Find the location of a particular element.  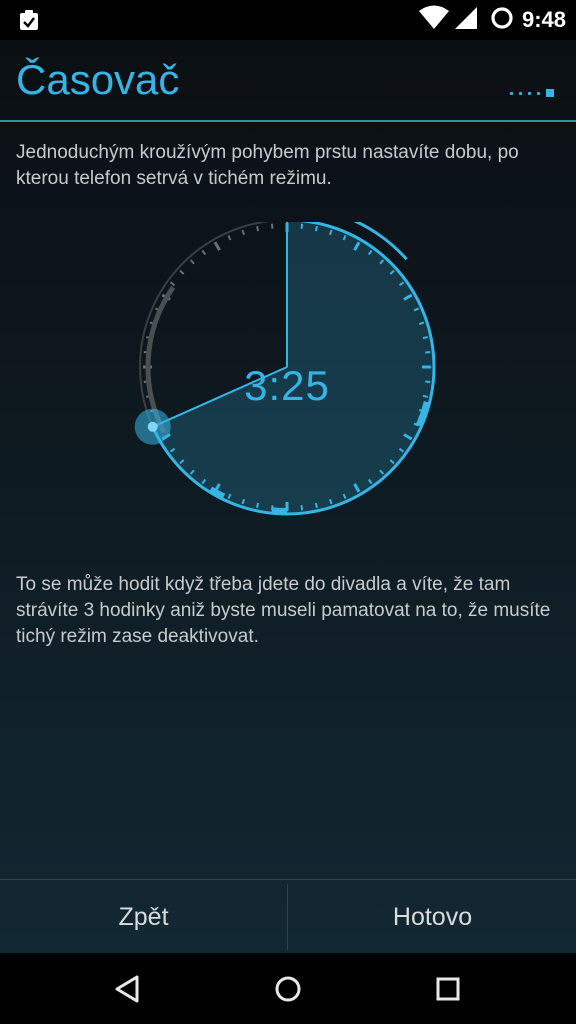

page-indicator is located at coordinates (529, 93).